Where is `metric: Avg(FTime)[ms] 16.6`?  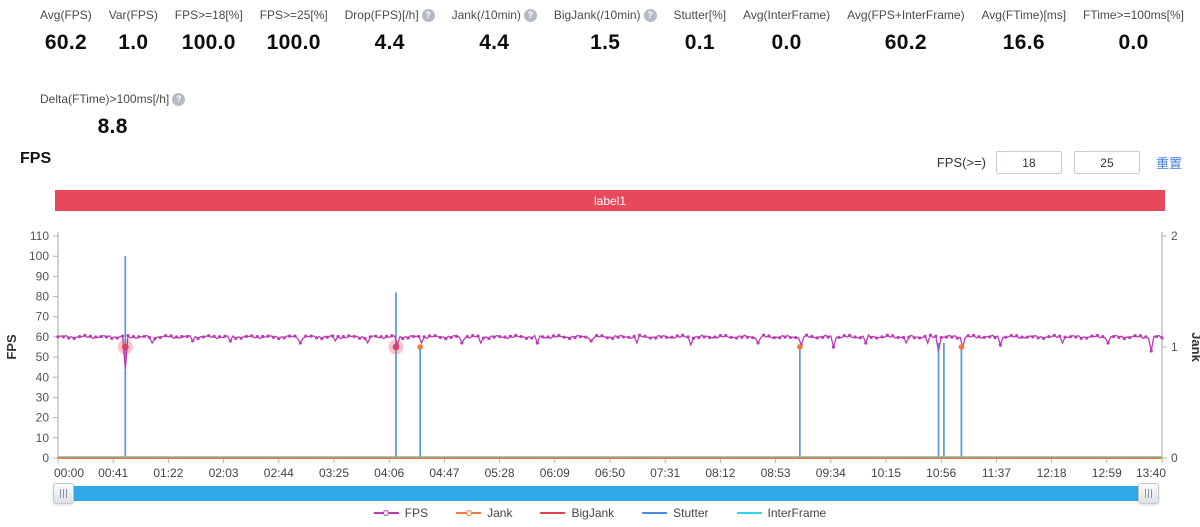 metric: Avg(FTime)[ms] 16.6 is located at coordinates (1023, 31).